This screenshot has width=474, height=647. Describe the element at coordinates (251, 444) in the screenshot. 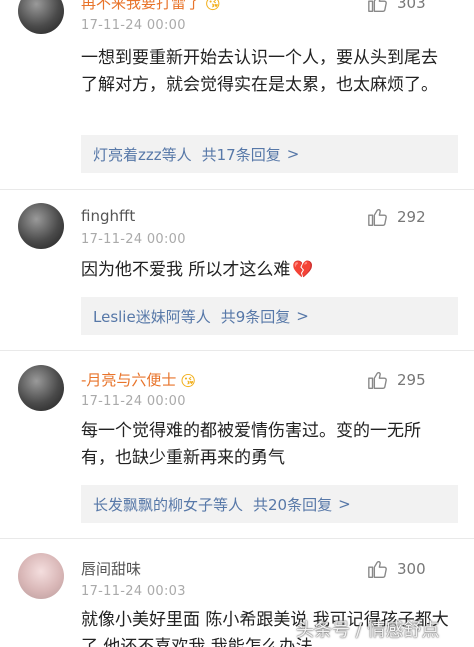

I see `comment-text: 每一个觉得难的都被爱情伤害过。变的一无所有，也缺少重新再来的勇气` at that location.